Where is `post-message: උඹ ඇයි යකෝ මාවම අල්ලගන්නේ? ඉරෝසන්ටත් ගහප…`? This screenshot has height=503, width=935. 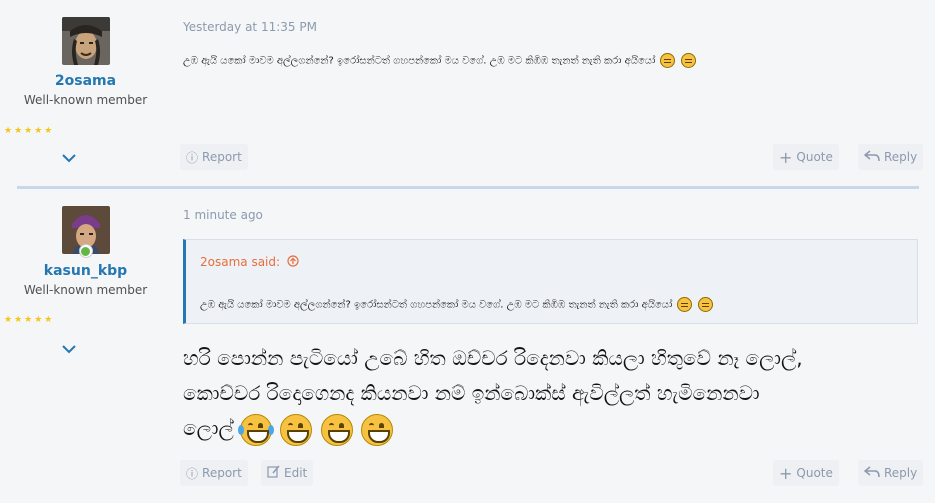
post-message: උඹ ඇයි යකෝ මාවම අල්ලගන්නේ? ඉරෝසන්ටත් ගහප… is located at coordinates (439, 60).